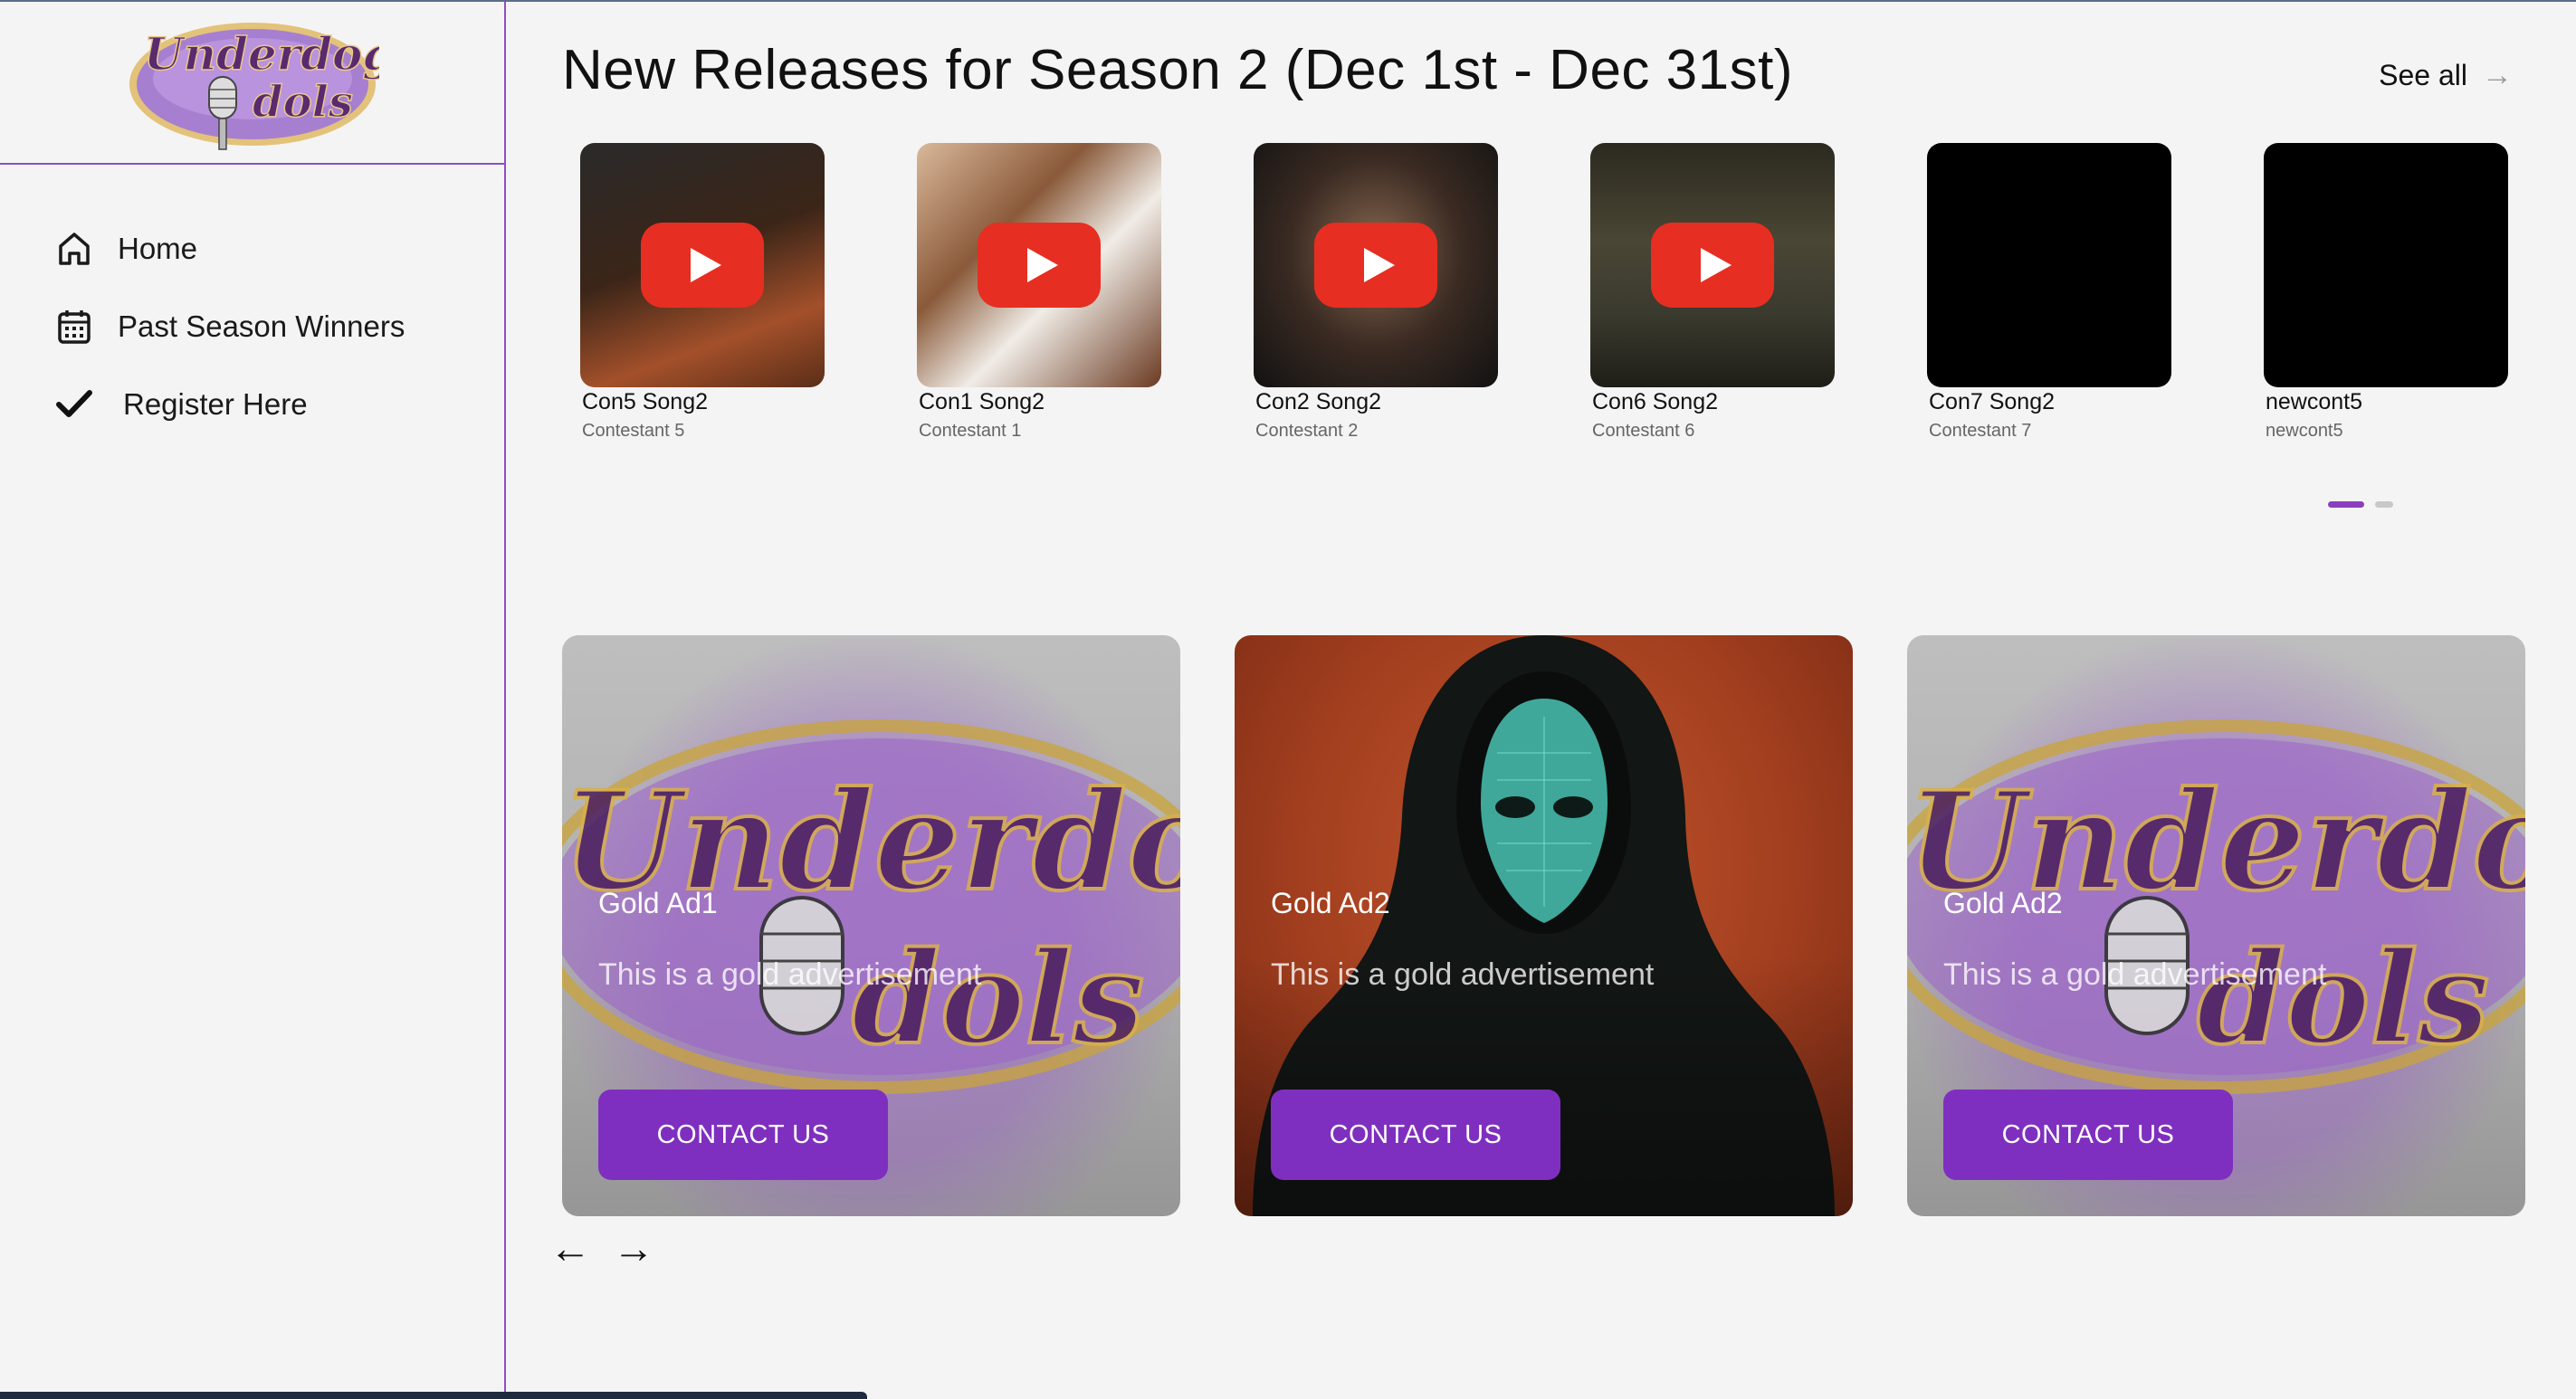  I want to click on release-card: Con5 Song2 Contestant 5, so click(702, 292).